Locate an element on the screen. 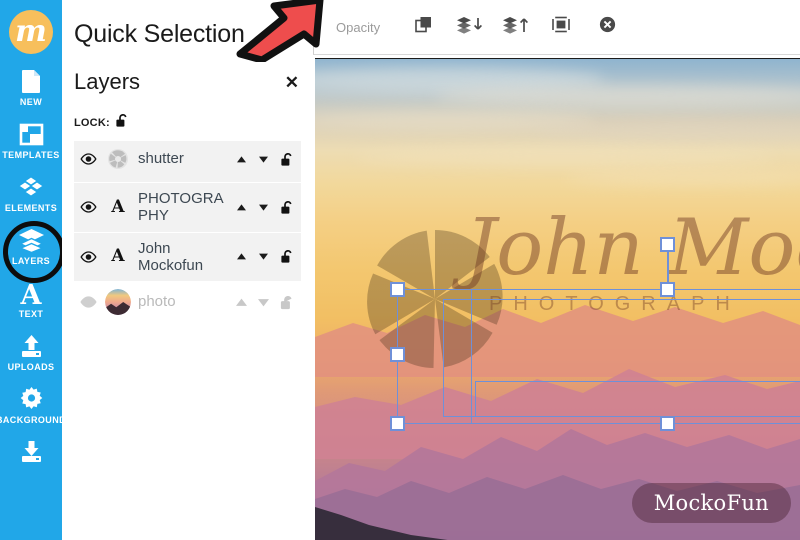  lock-label: LOCK: is located at coordinates (92, 123).